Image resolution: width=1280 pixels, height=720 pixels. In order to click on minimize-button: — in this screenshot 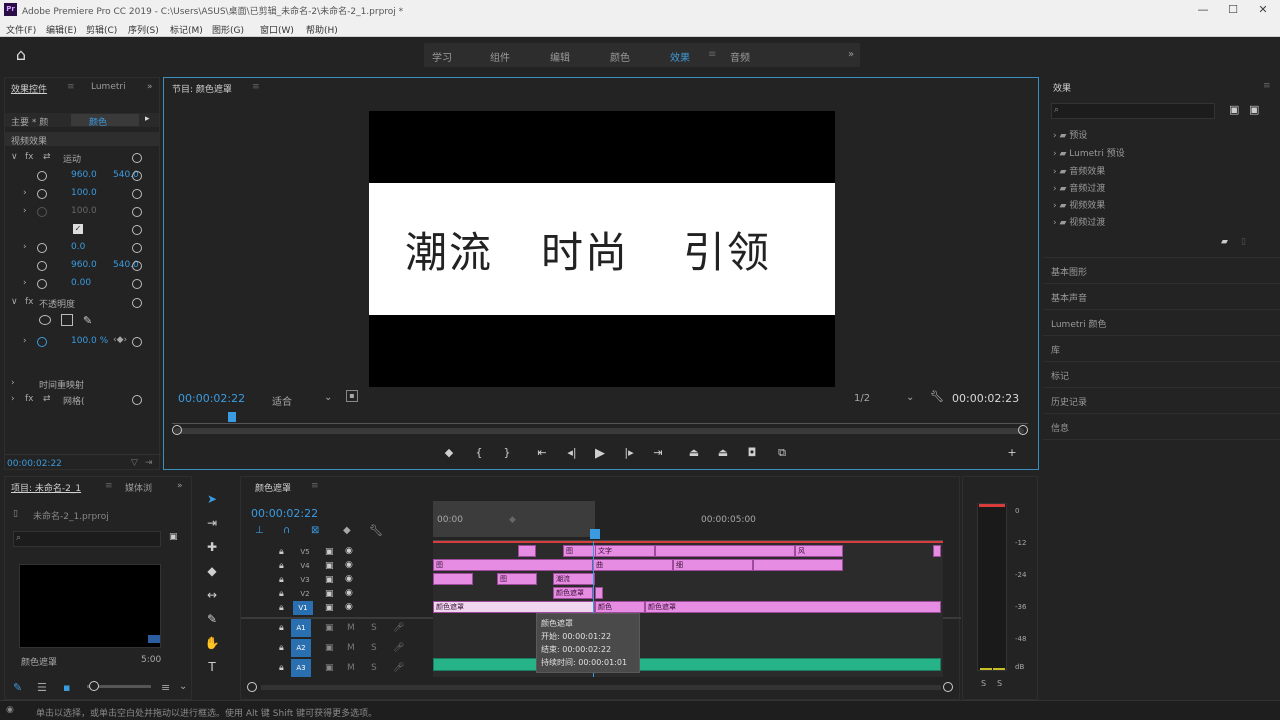, I will do `click(1203, 10)`.